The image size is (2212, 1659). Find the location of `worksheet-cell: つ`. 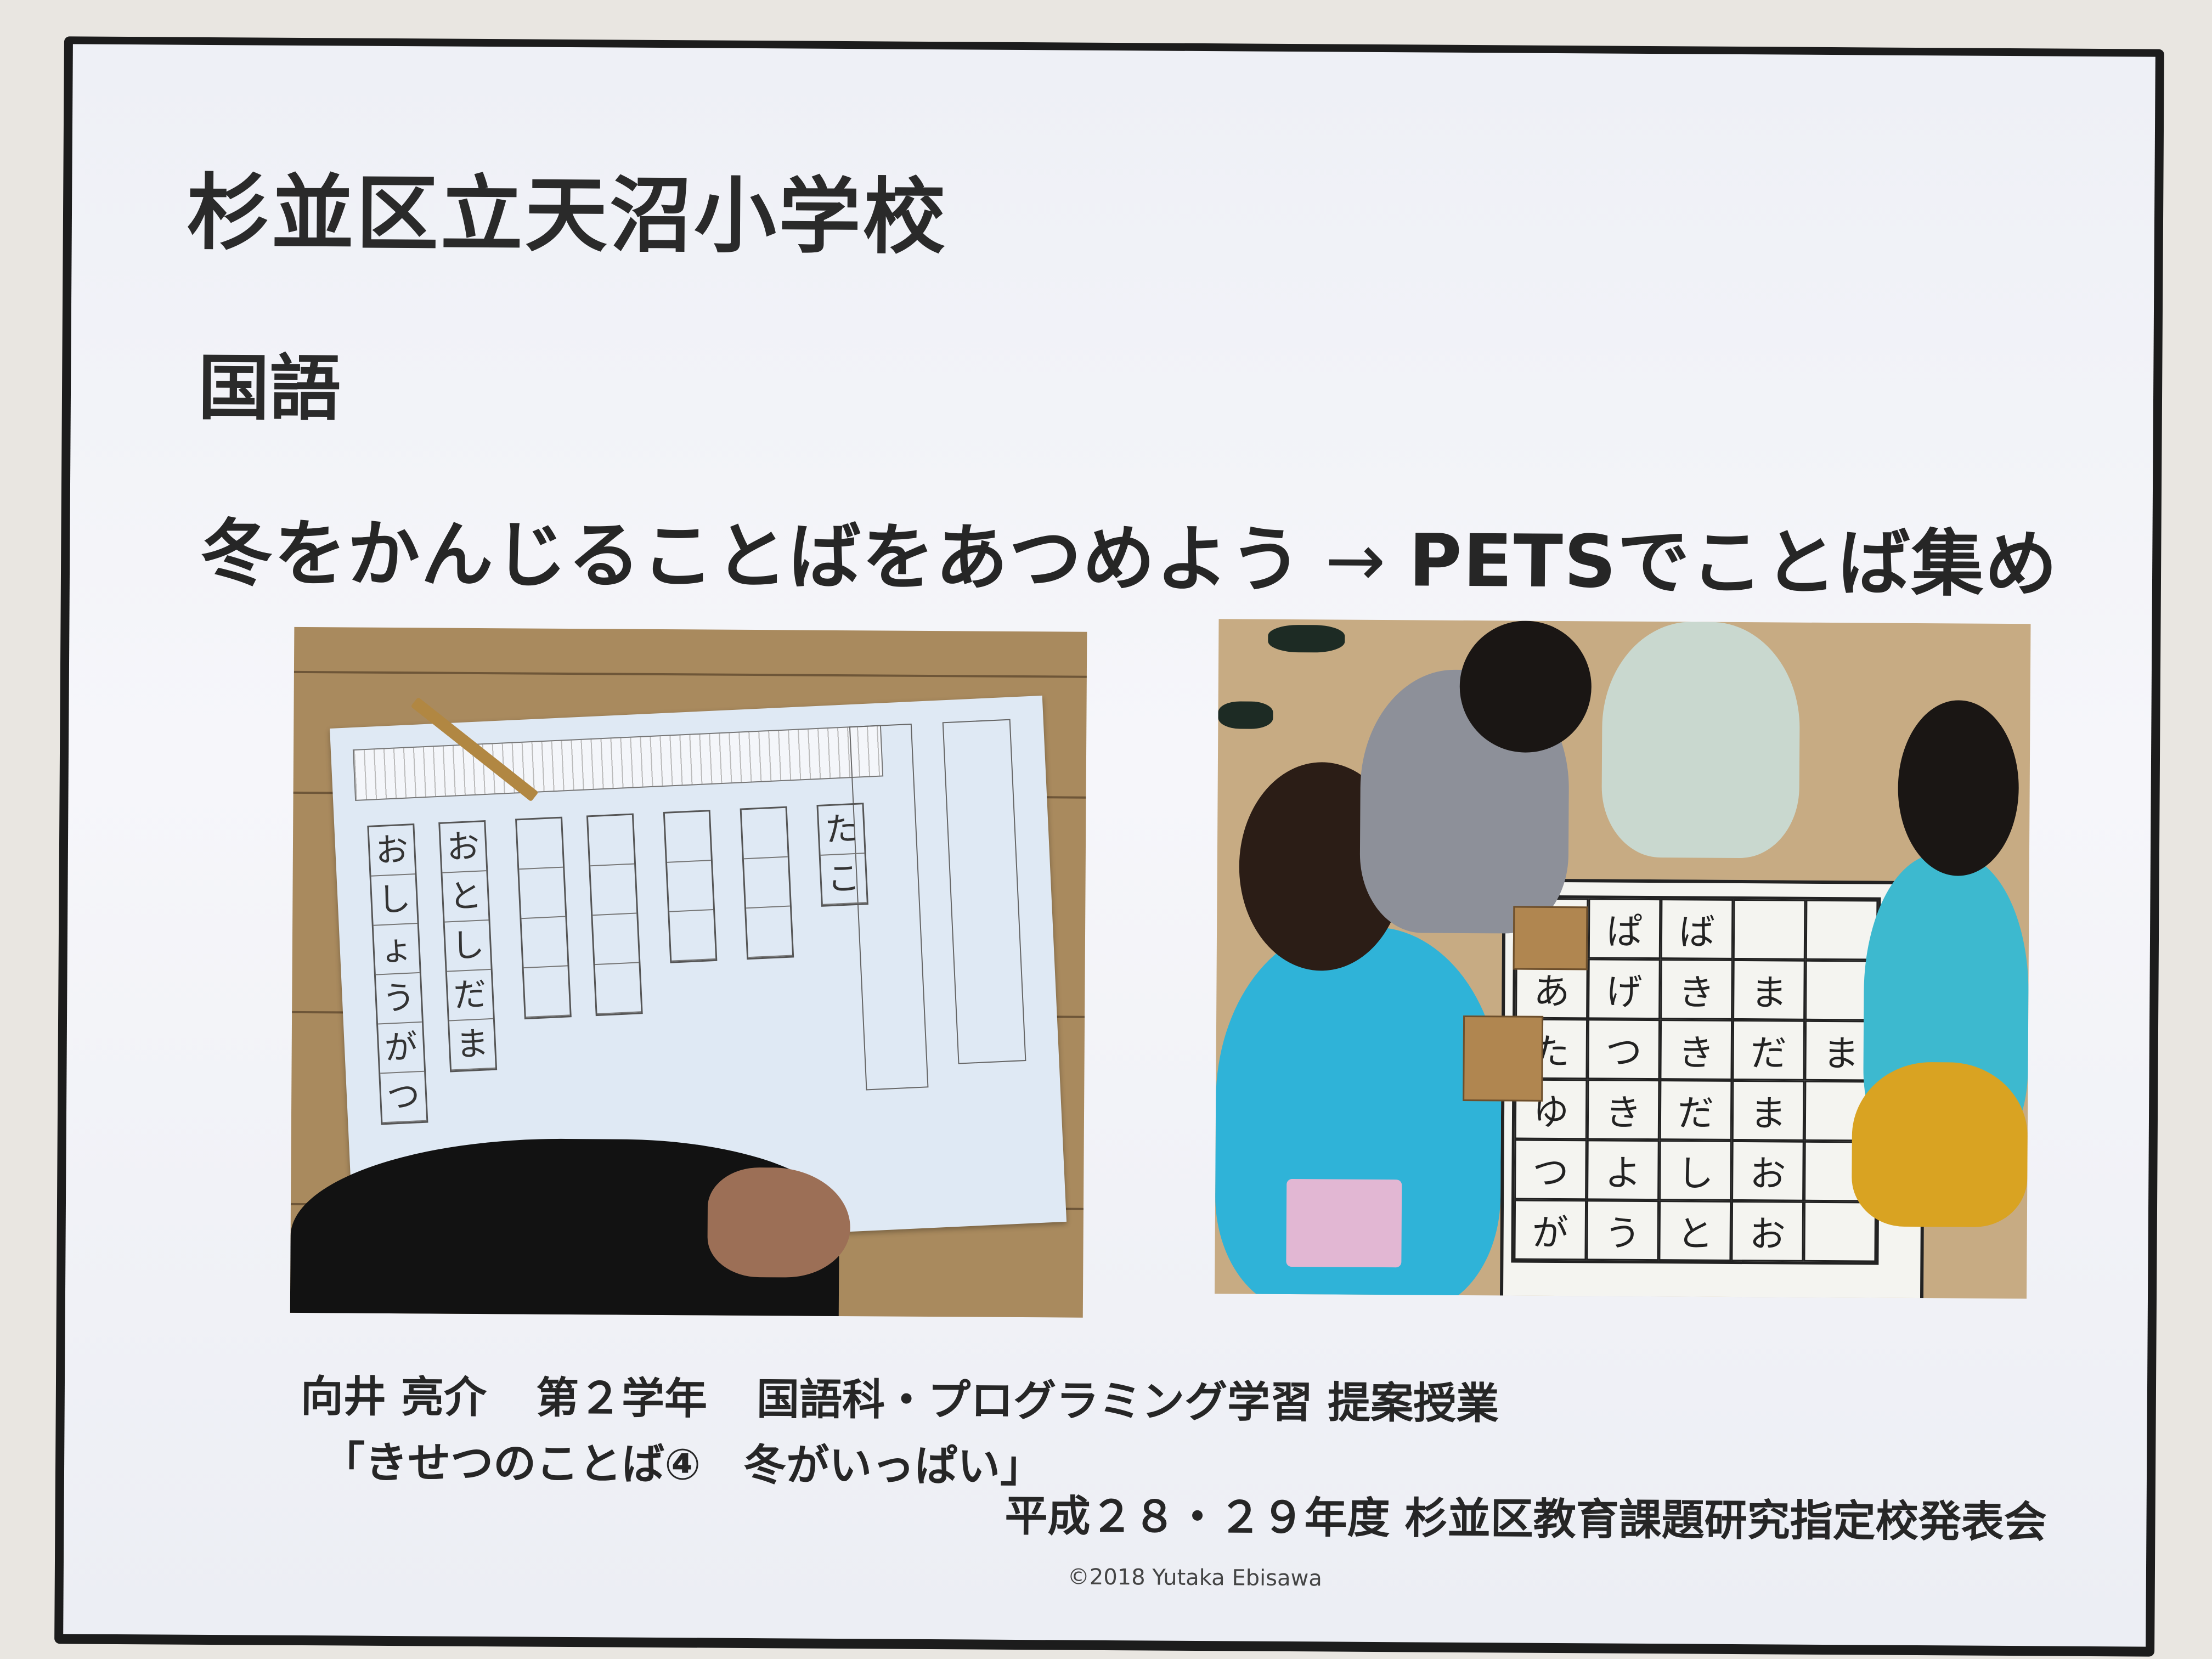

worksheet-cell: つ is located at coordinates (404, 1097).